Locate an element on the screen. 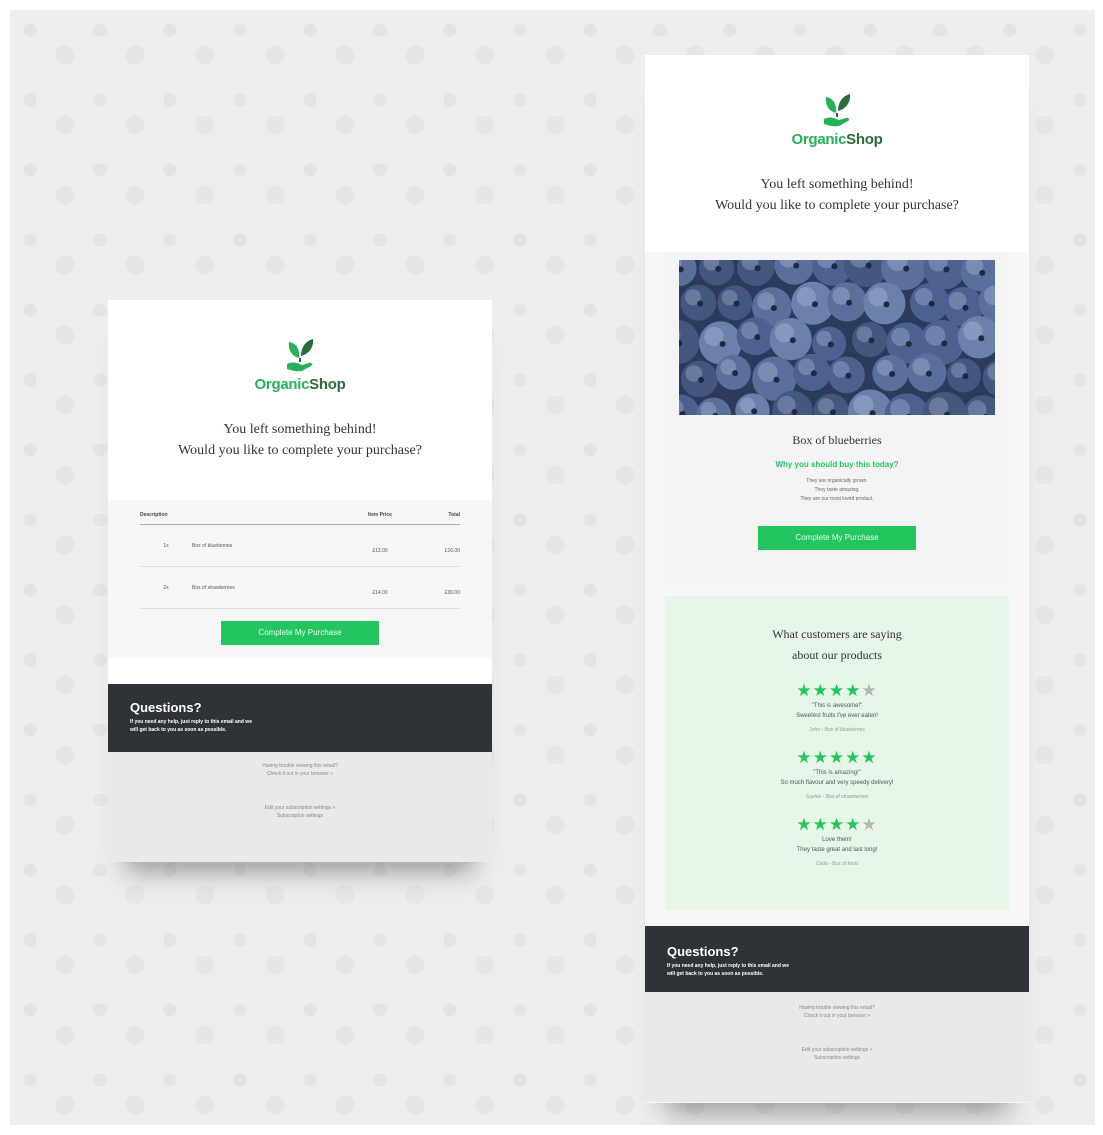  product-name: Box of blueberries is located at coordinates (837, 440).